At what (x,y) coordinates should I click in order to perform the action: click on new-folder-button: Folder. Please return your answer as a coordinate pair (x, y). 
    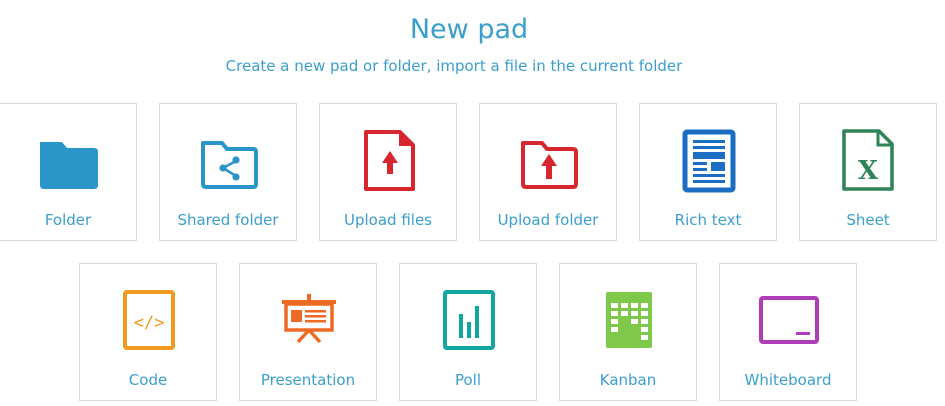
    Looking at the image, I should click on (68, 172).